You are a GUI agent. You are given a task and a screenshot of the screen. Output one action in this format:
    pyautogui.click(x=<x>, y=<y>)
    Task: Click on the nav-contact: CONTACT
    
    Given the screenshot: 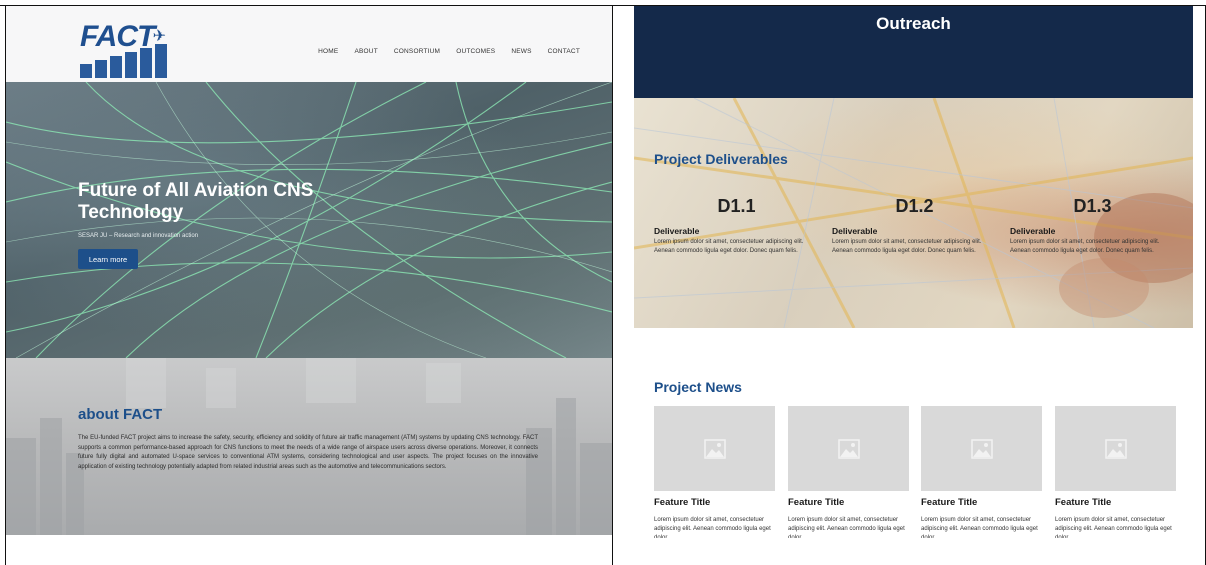 What is the action you would take?
    pyautogui.click(x=564, y=51)
    